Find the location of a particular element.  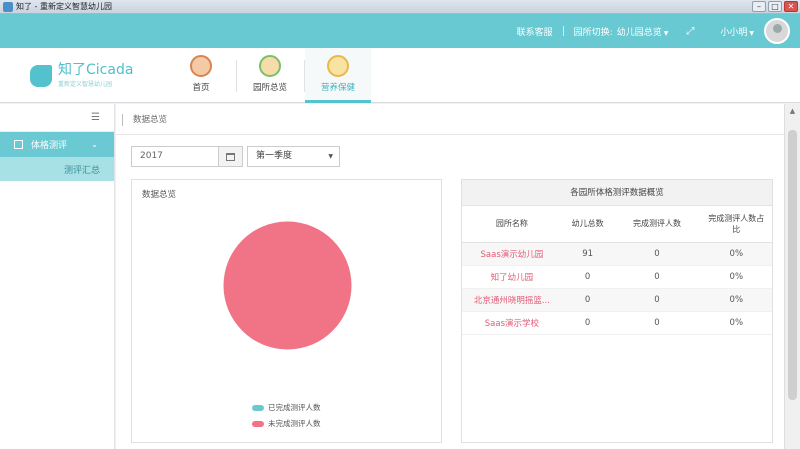

sidebar-subitem-label: 测评汇总 is located at coordinates (81, 170).